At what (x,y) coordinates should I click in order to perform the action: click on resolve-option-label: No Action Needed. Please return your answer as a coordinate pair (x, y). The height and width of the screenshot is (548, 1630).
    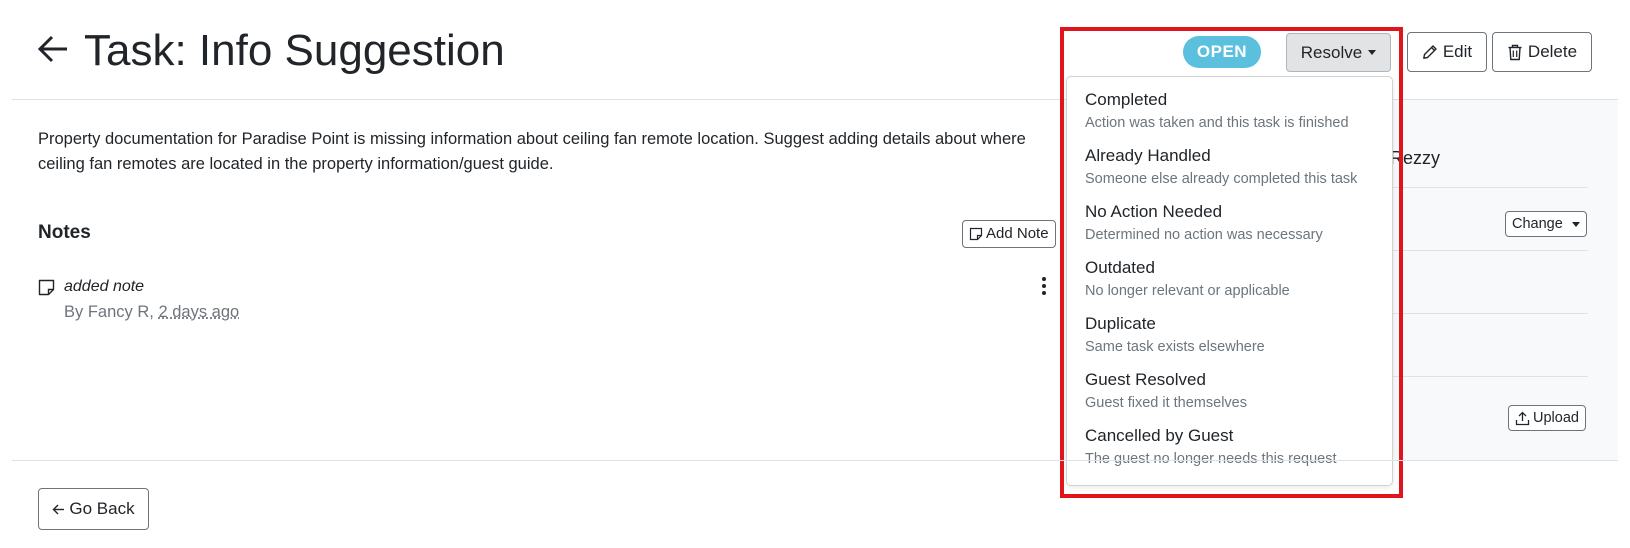
    Looking at the image, I should click on (1154, 211).